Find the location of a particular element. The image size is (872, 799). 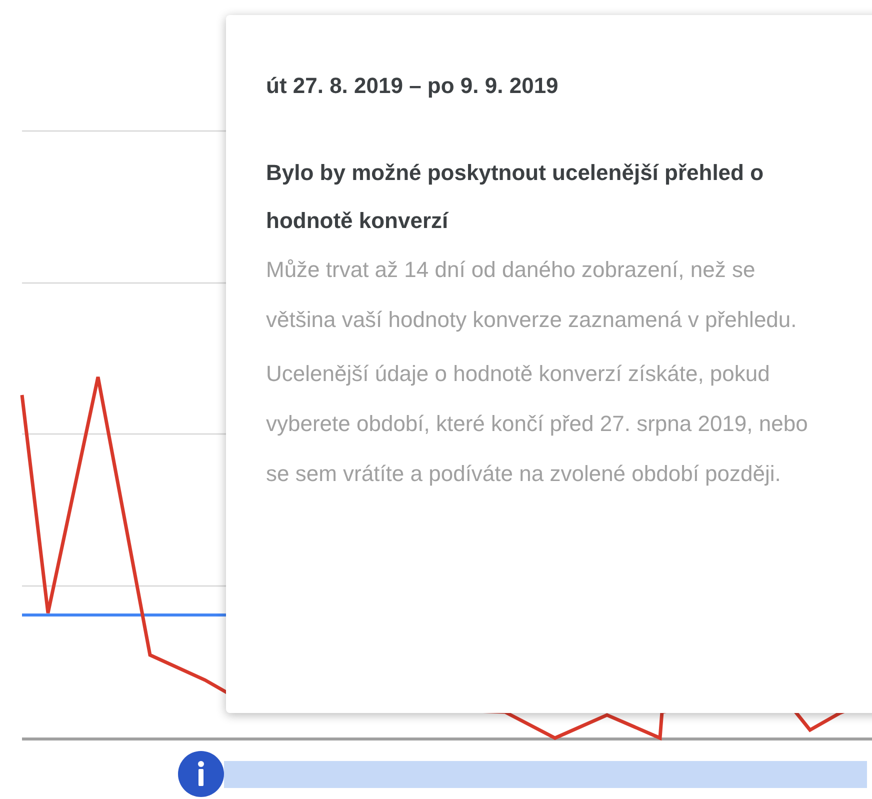

tooltip-paragraph: Může trvat až 14 dní od daného zobrazení, než se většina vaší hodnoty konverze zaznamená v přehledu. is located at coordinates (532, 295).